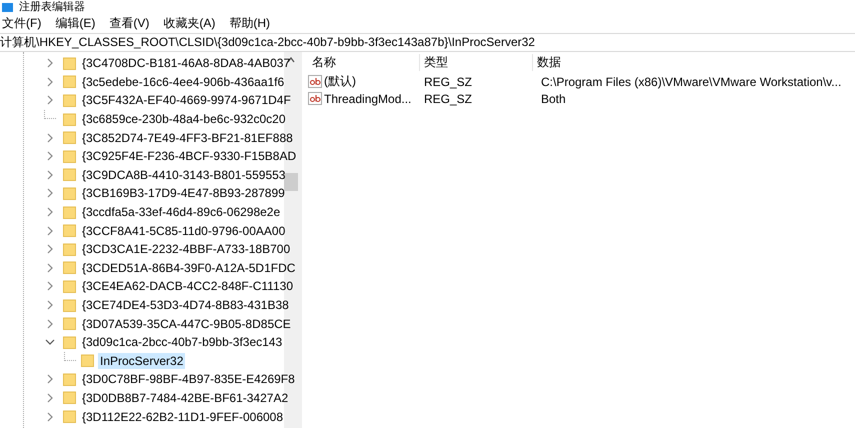  I want to click on tree-item: {3CE4EA62-DACB-4CC2-848F-C11130, so click(187, 286).